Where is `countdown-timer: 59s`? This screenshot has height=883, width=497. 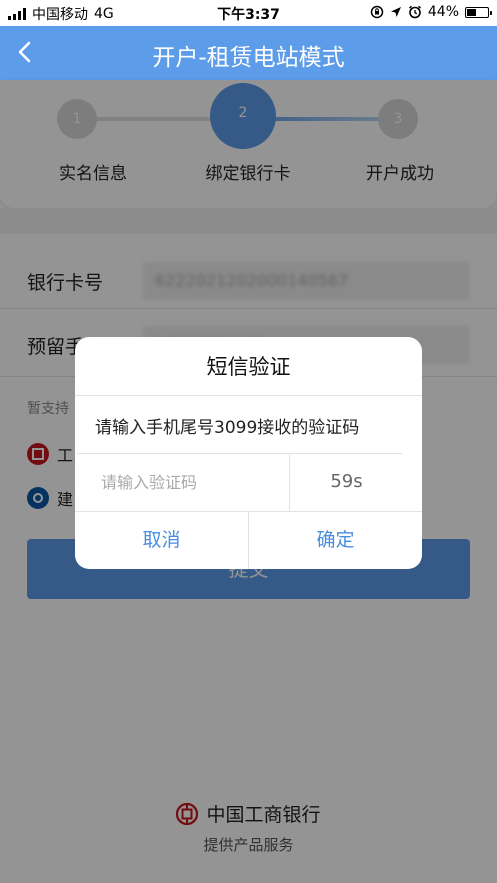
countdown-timer: 59s is located at coordinates (346, 481).